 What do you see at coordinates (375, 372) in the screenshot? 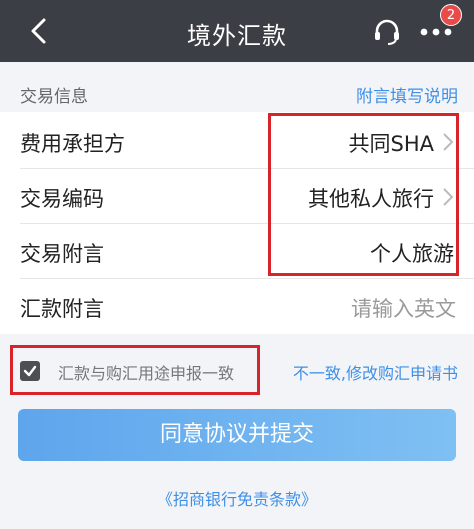
I see `modify-application-link: 不一致,修改购汇申请书` at bounding box center [375, 372].